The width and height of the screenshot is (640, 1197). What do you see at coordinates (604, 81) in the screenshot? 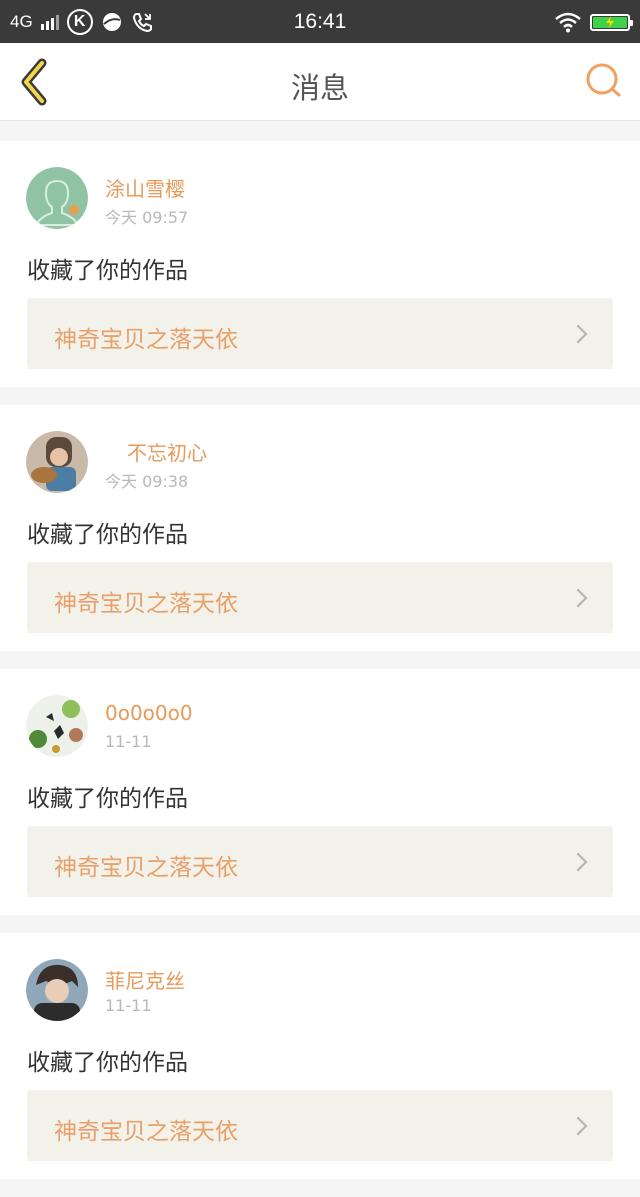
I see `search-icon` at bounding box center [604, 81].